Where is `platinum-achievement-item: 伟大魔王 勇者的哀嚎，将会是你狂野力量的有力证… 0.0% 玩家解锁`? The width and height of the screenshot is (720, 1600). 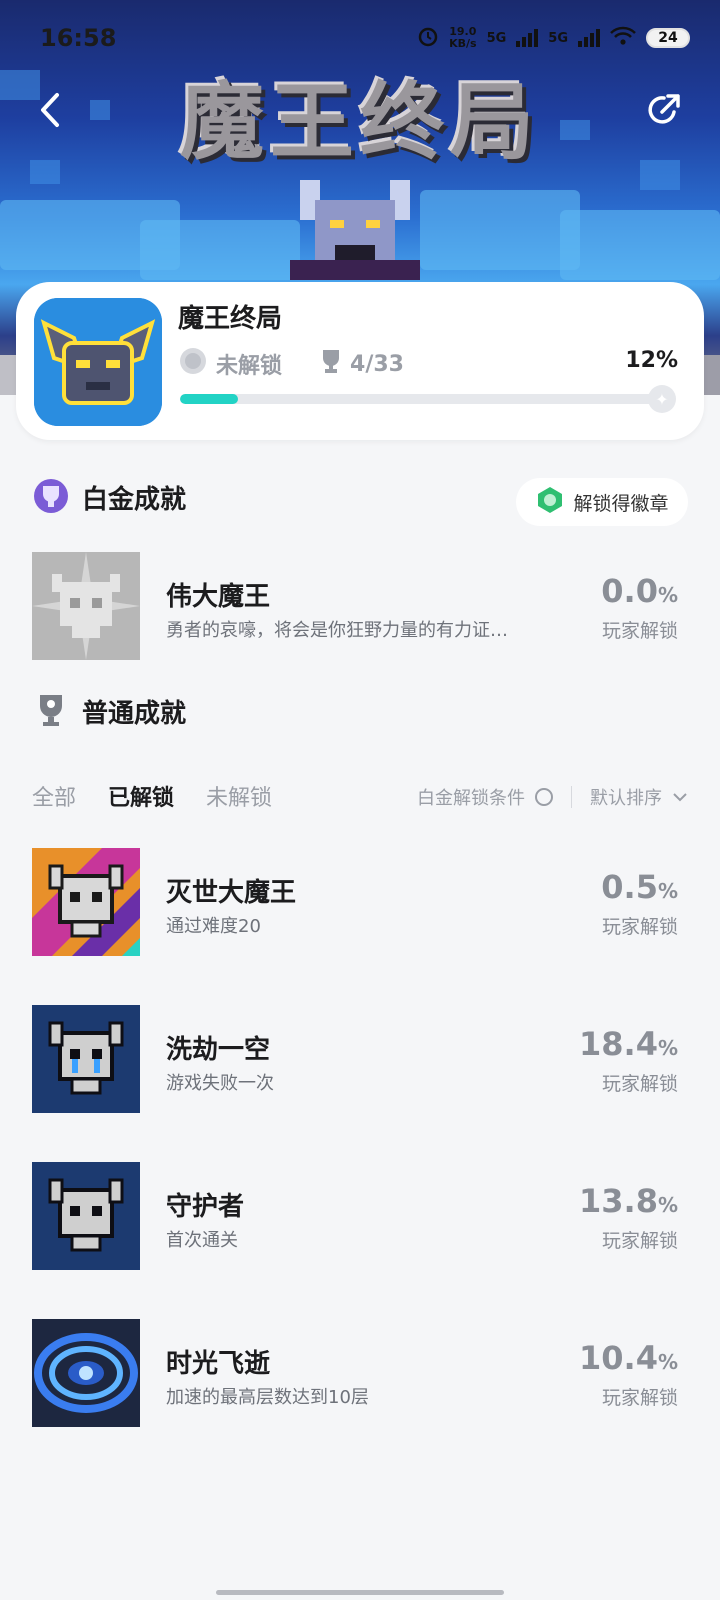
platinum-achievement-item: 伟大魔王 勇者的哀嚎，将会是你狂野力量的有力证… 0.0% 玩家解锁 is located at coordinates (360, 607).